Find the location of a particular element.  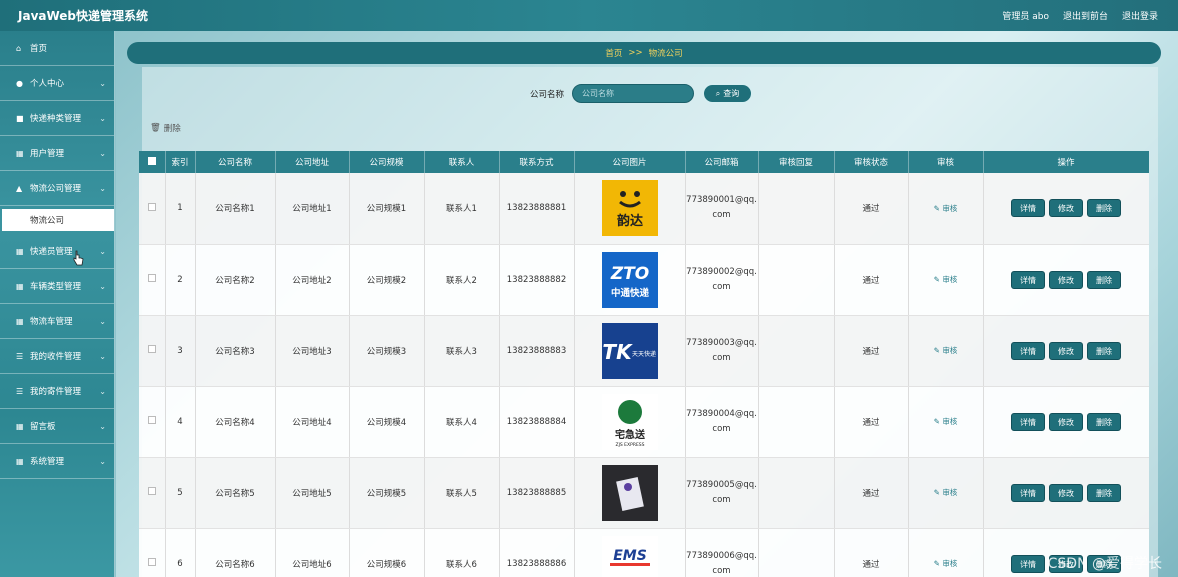

batch-delete-button: 🗑 删除 is located at coordinates (165, 128).